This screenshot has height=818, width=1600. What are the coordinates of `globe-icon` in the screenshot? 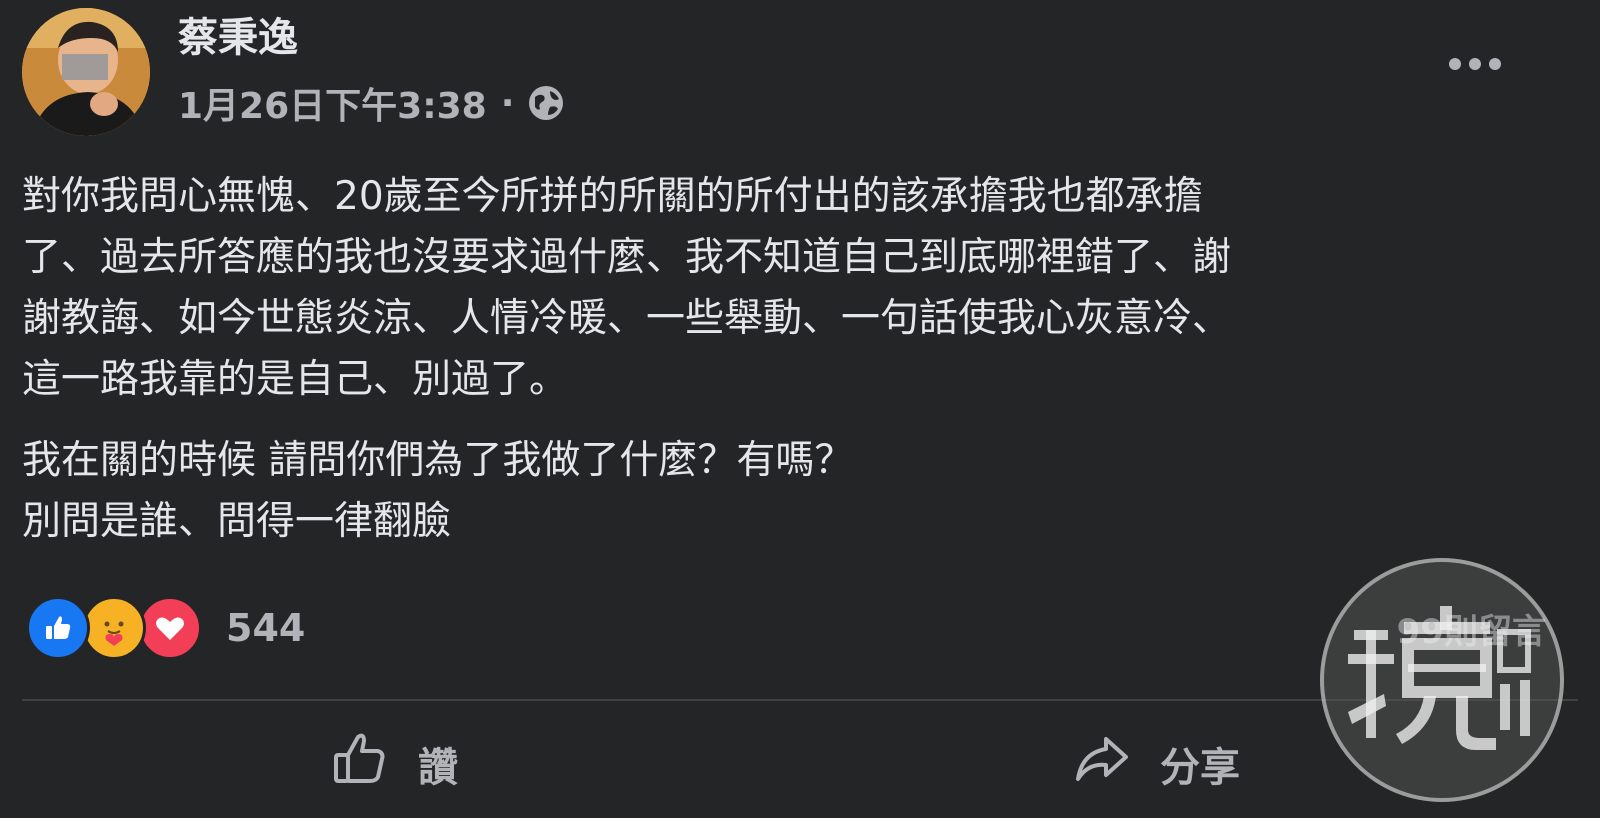 It's located at (546, 103).